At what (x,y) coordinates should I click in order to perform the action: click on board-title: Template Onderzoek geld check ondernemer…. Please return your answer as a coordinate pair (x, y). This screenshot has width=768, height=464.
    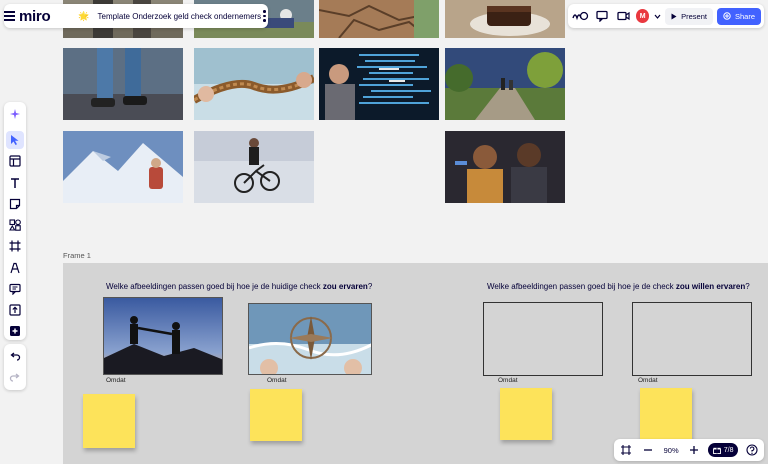
    Looking at the image, I should click on (180, 16).